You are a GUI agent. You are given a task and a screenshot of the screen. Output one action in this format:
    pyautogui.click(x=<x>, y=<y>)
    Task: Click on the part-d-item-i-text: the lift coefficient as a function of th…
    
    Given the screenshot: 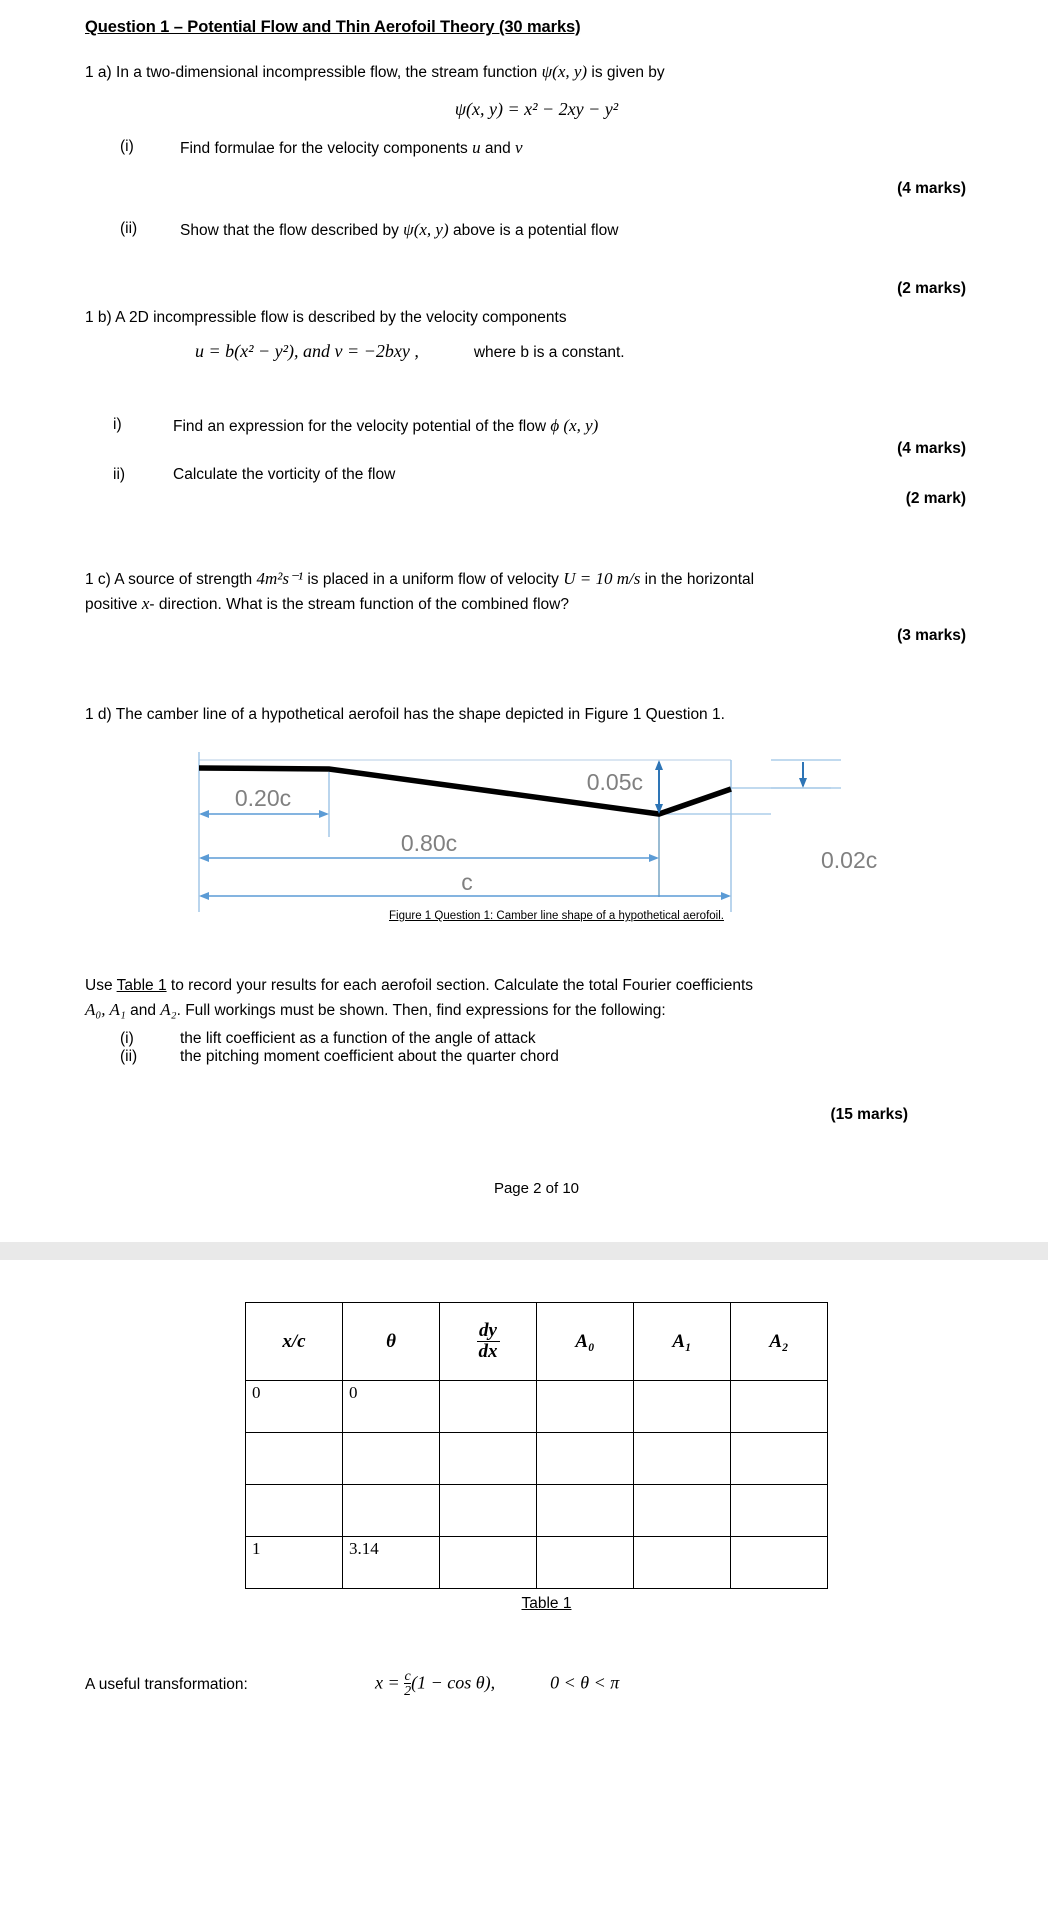 What is the action you would take?
    pyautogui.click(x=358, y=1039)
    